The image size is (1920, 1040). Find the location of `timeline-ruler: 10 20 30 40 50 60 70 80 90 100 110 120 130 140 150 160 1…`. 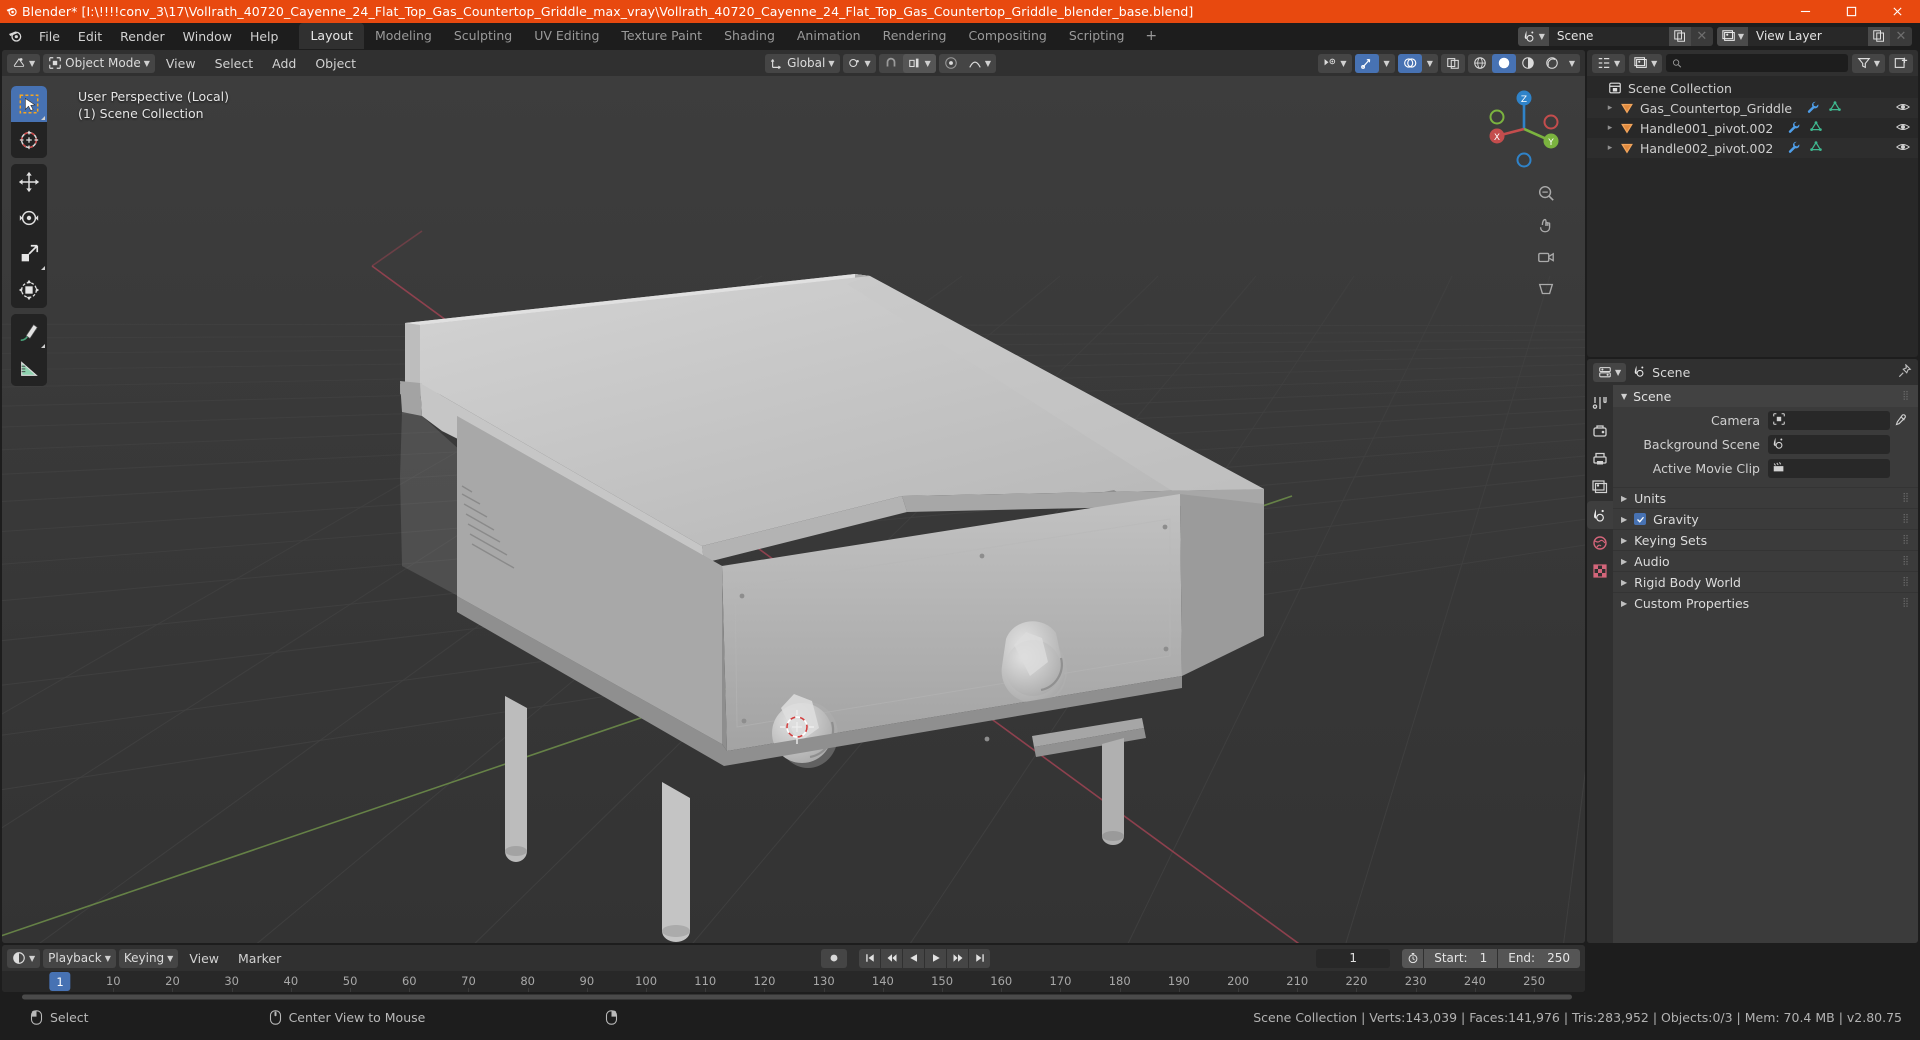

timeline-ruler: 10 20 30 40 50 60 70 80 90 100 110 120 130 140 150 160 1… is located at coordinates (793, 981).